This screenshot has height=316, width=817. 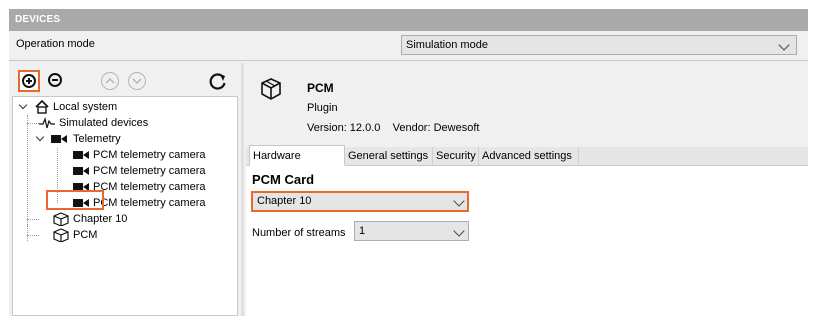 I want to click on window-frame, so click(x=408, y=4).